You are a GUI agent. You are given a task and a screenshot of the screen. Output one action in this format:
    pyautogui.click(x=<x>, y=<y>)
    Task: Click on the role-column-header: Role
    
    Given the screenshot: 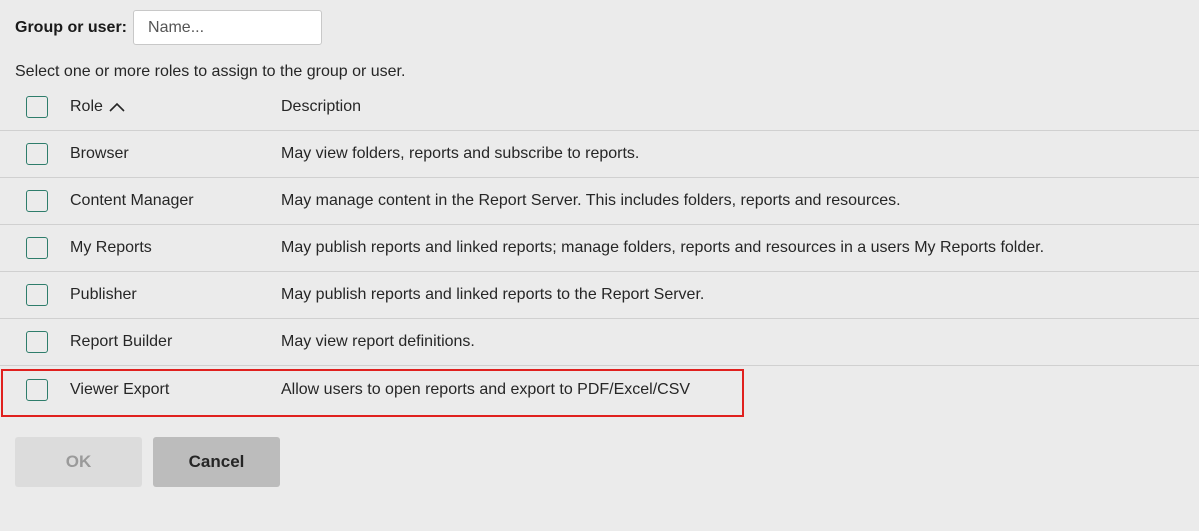 What is the action you would take?
    pyautogui.click(x=97, y=107)
    